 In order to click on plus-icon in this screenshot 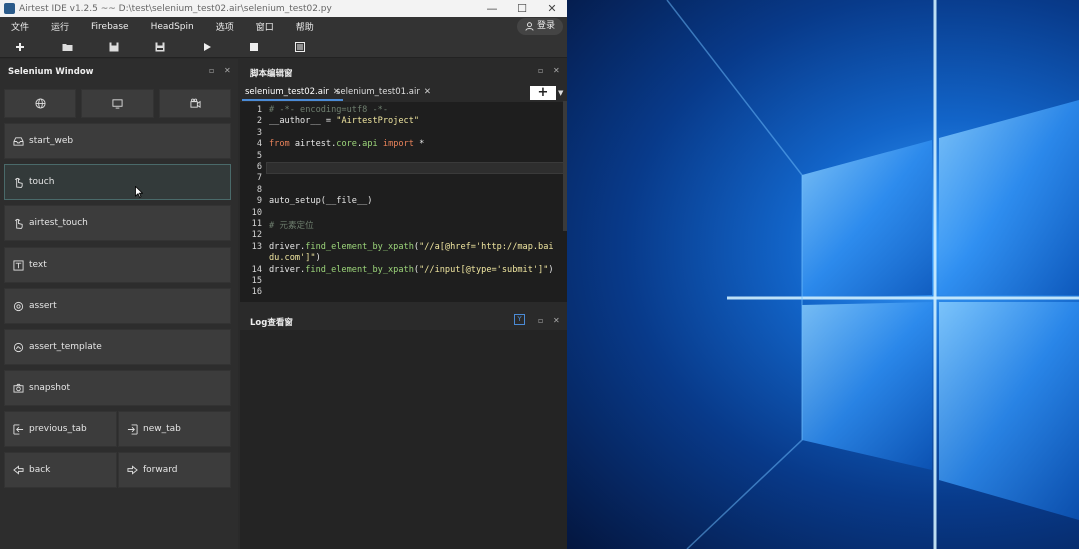, I will do `click(20, 47)`.